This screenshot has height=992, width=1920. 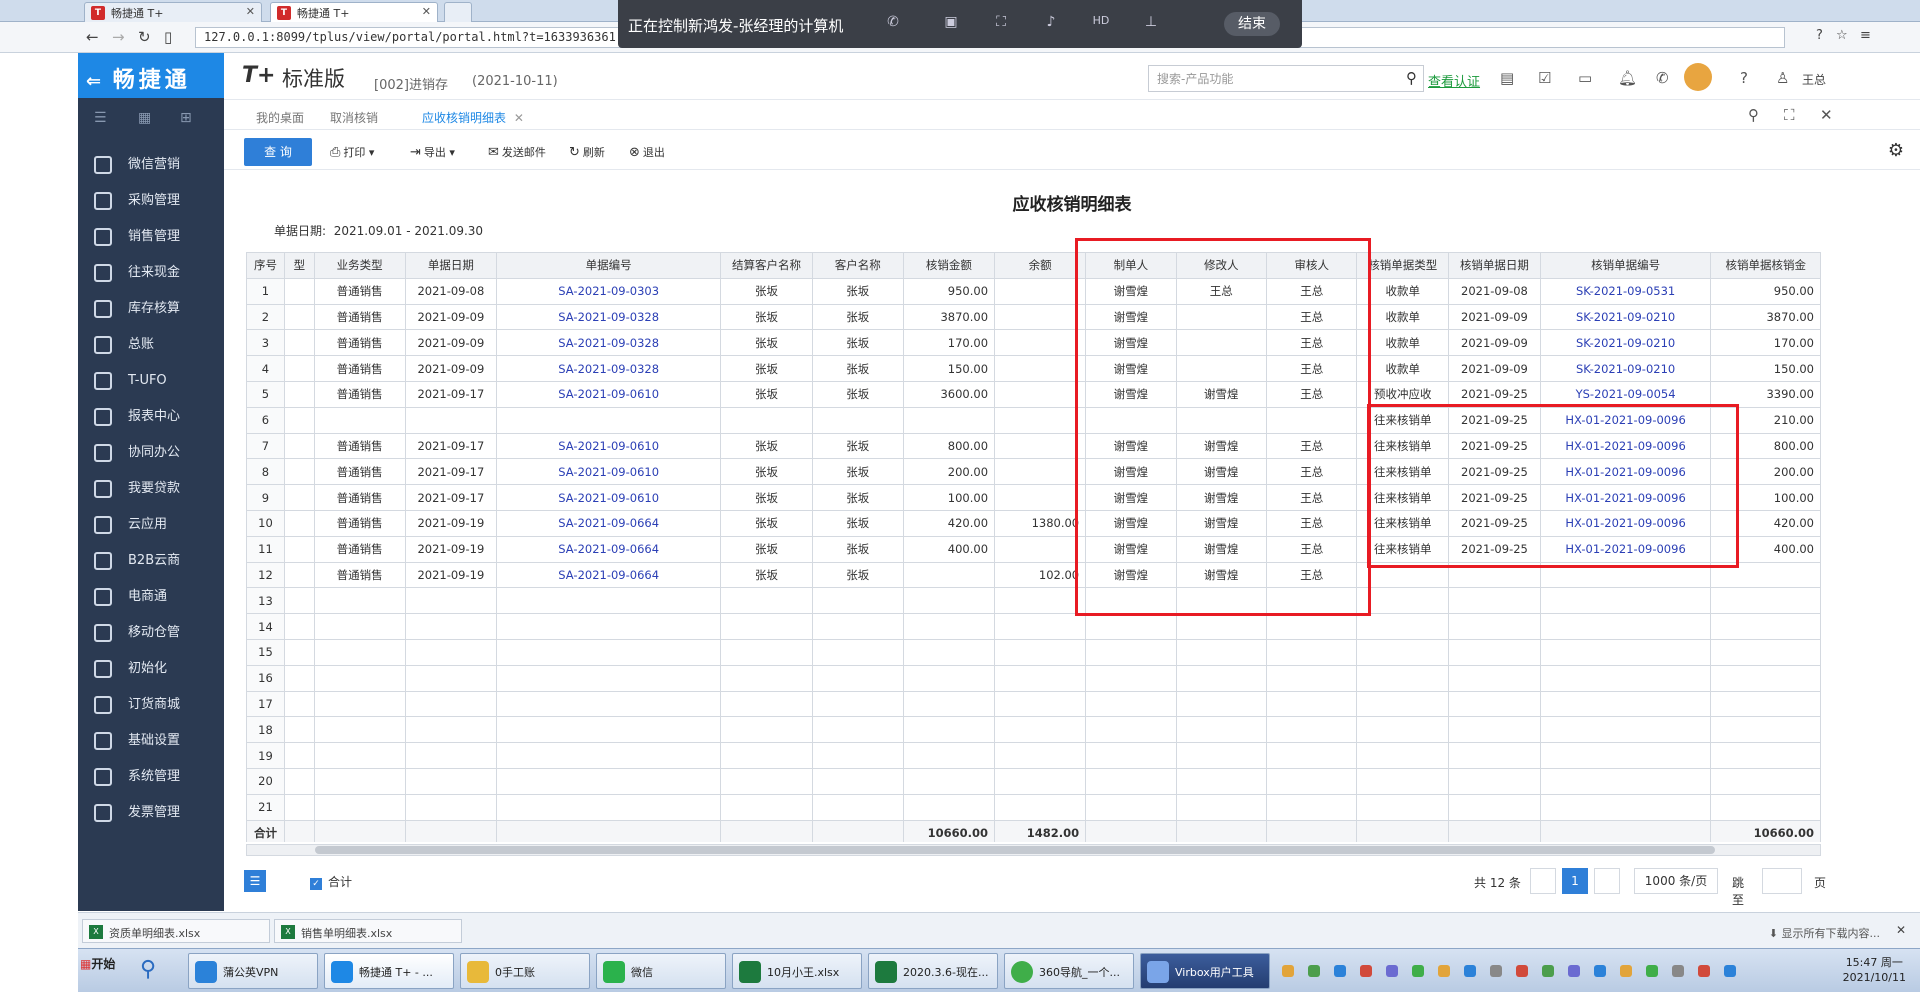 What do you see at coordinates (1033, 755) in the screenshot?
I see `table-row: 19` at bounding box center [1033, 755].